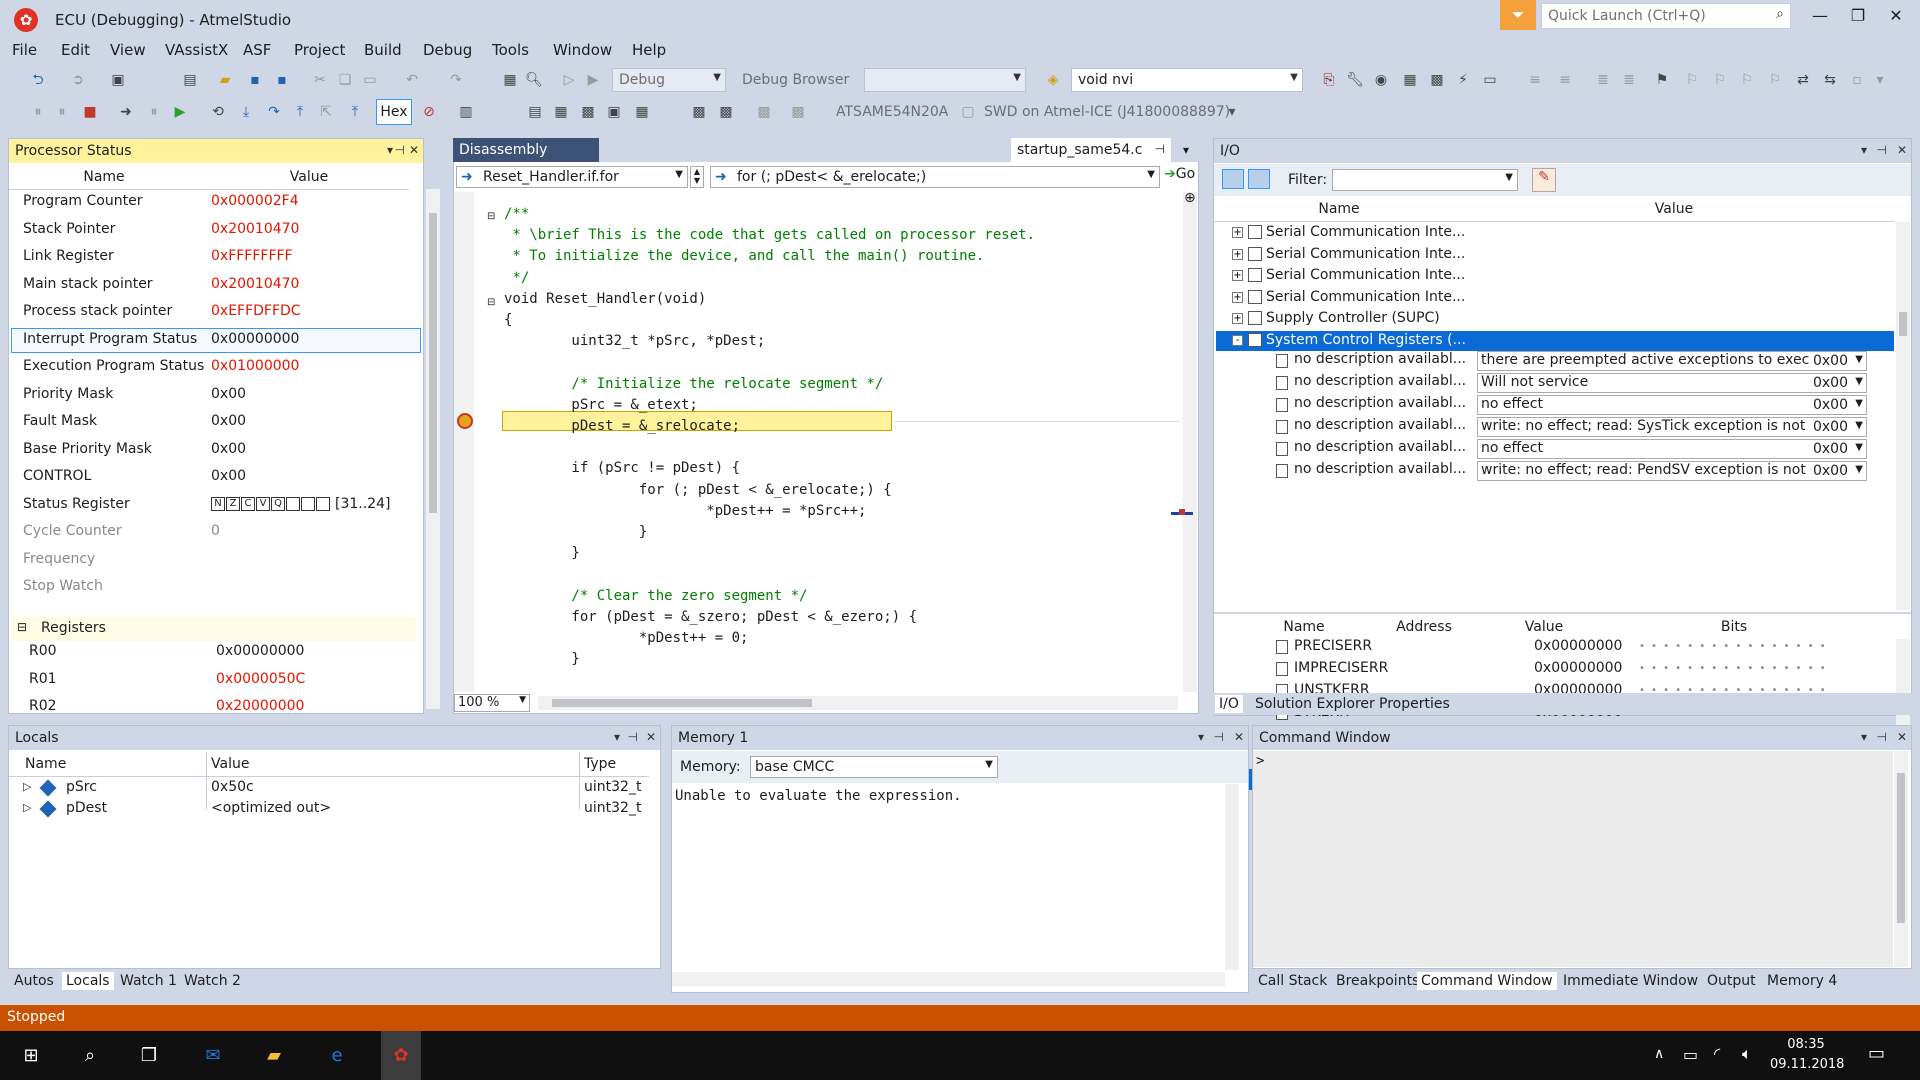  What do you see at coordinates (858, 703) in the screenshot?
I see `editor-horizontal-scrollbar` at bounding box center [858, 703].